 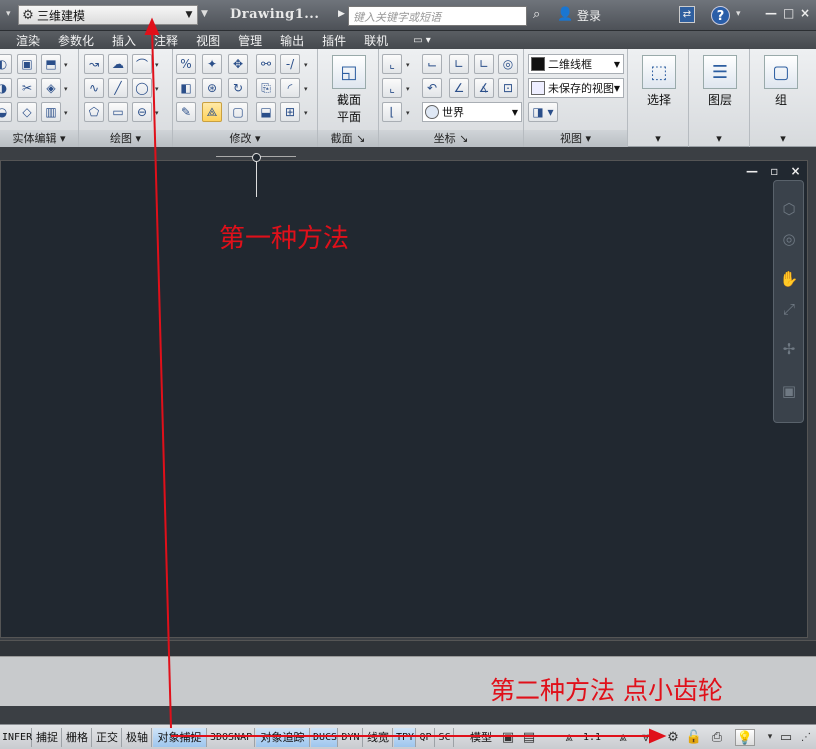 I want to click on auto-scale-icon: ⩔, so click(x=646, y=737).